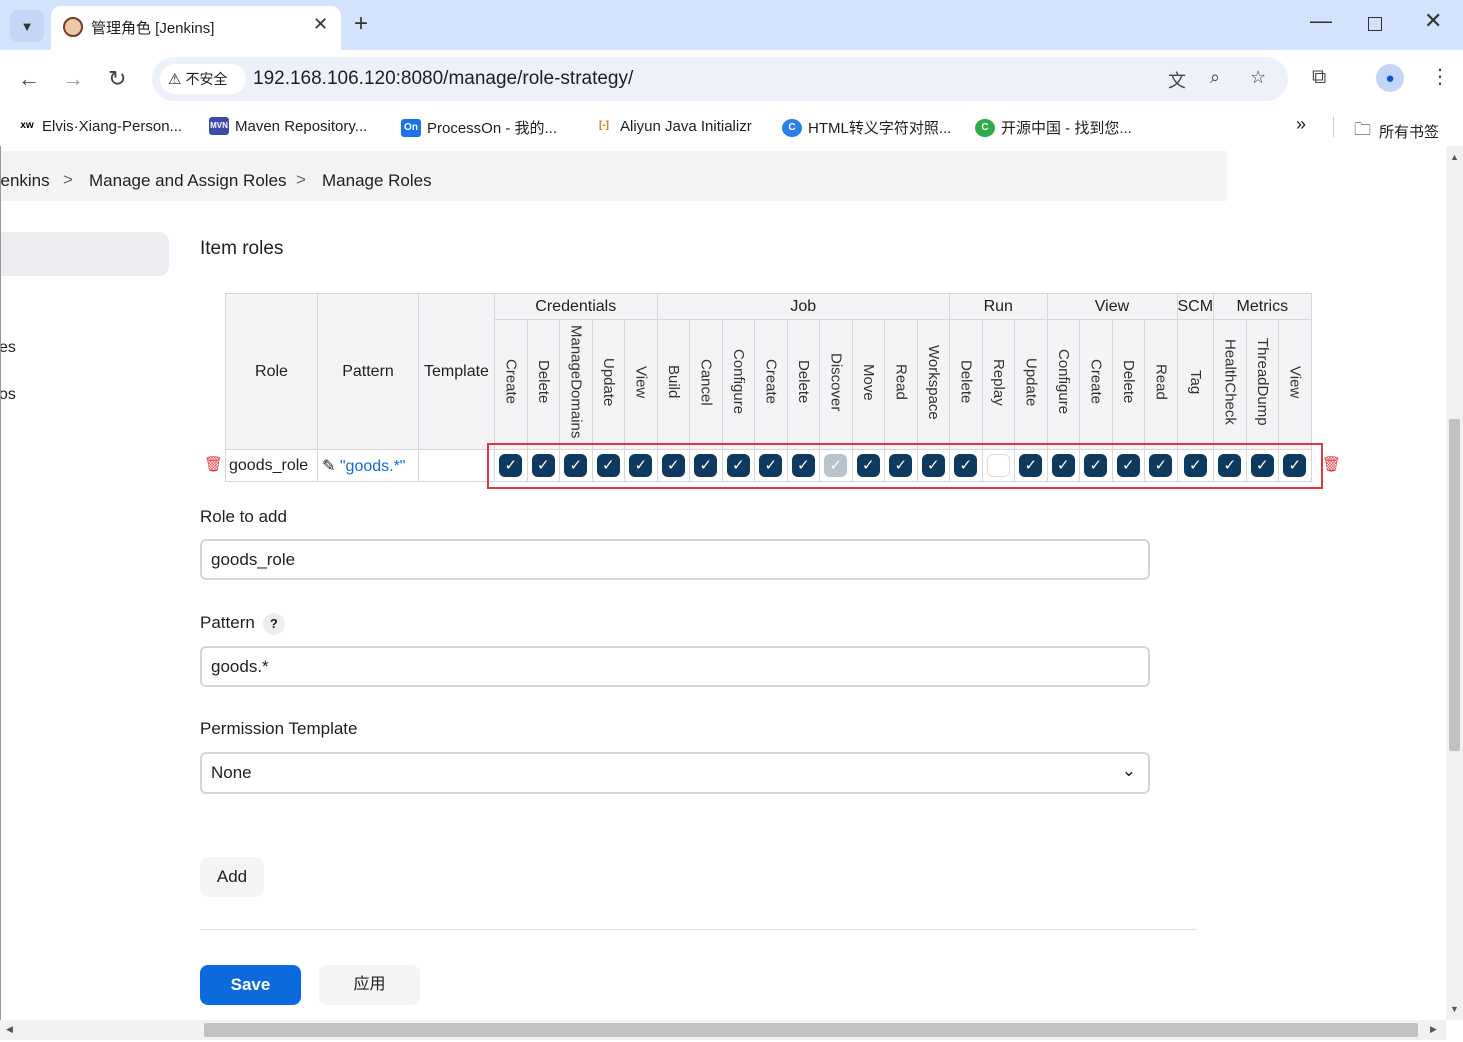 The image size is (1463, 1042). What do you see at coordinates (250, 985) in the screenshot?
I see `save-button: Save` at bounding box center [250, 985].